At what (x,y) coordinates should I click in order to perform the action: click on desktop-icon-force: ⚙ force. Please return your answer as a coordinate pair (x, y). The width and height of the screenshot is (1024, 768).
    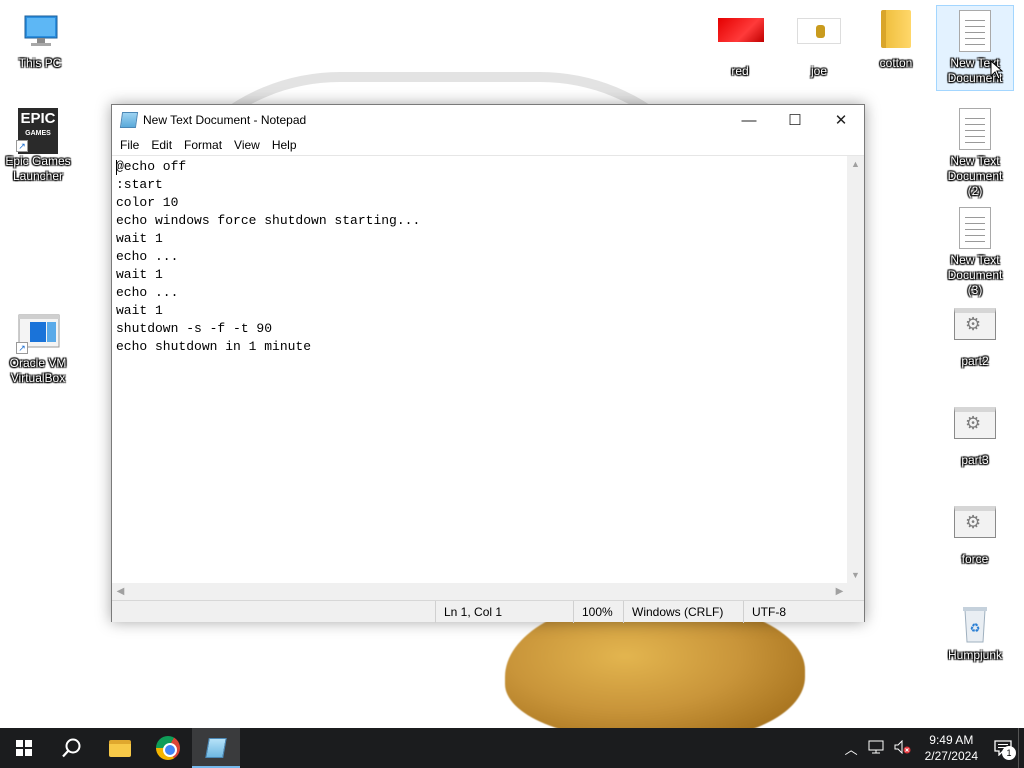
    Looking at the image, I should click on (975, 533).